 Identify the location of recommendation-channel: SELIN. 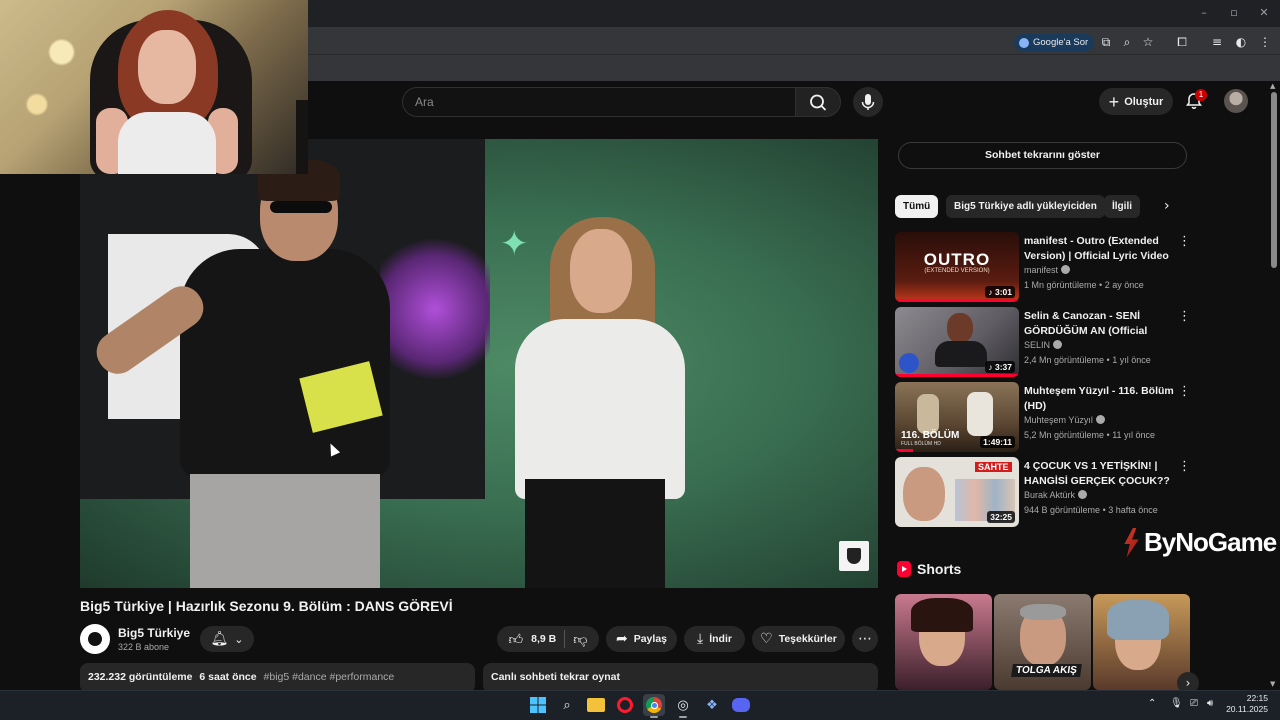
(1043, 345).